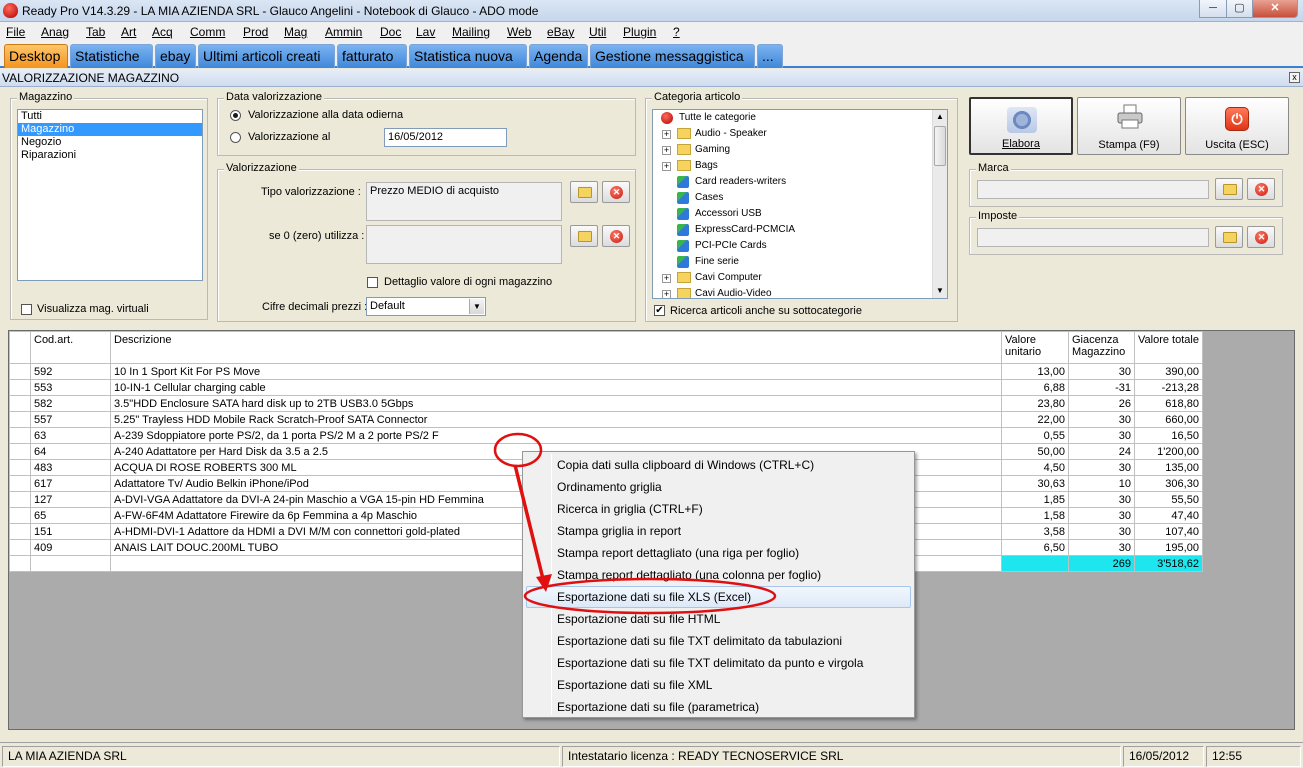 The image size is (1303, 768). I want to click on grid-header-cell, so click(20, 347).